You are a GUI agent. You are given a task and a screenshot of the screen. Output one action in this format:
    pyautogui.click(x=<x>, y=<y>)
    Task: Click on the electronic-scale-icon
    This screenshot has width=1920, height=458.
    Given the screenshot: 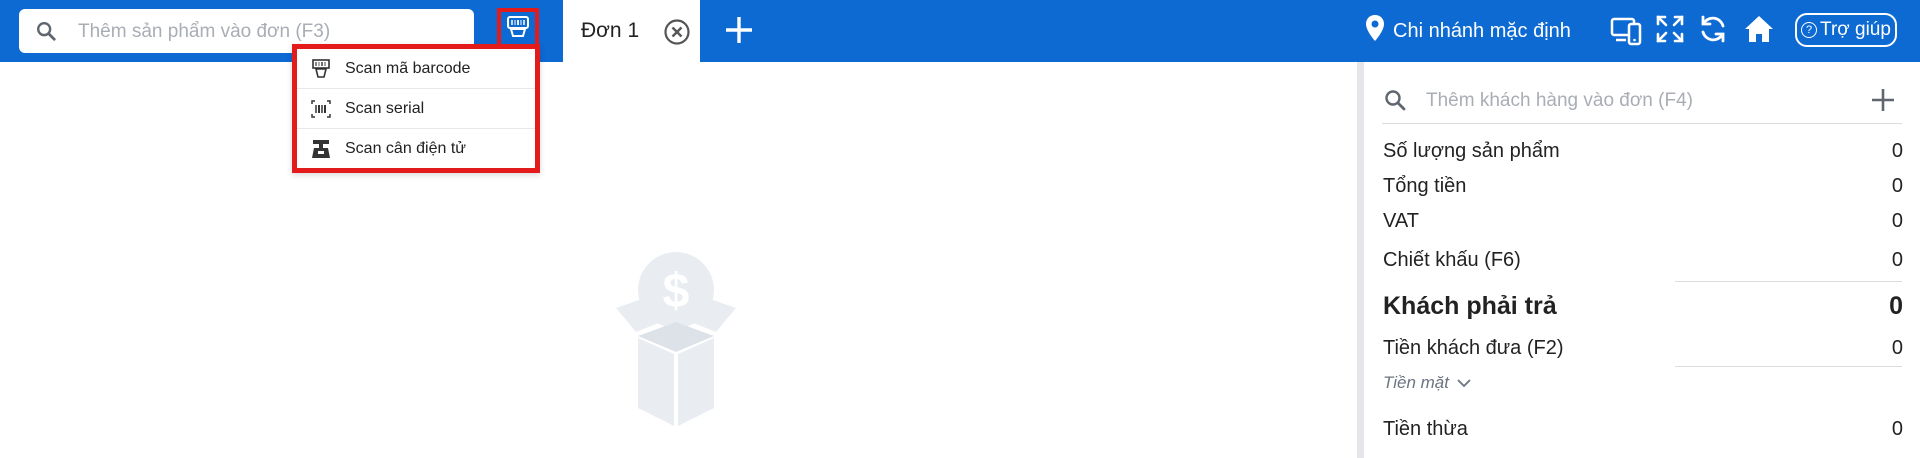 What is the action you would take?
    pyautogui.click(x=321, y=151)
    